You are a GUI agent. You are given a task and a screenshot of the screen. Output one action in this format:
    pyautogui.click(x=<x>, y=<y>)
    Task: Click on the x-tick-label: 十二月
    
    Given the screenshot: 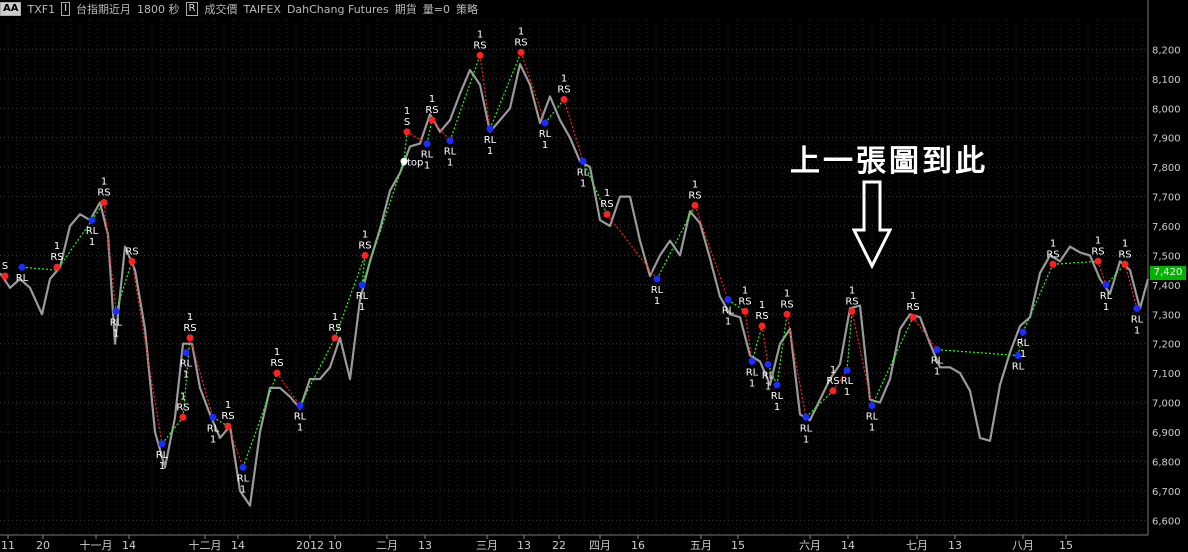 What is the action you would take?
    pyautogui.click(x=205, y=545)
    